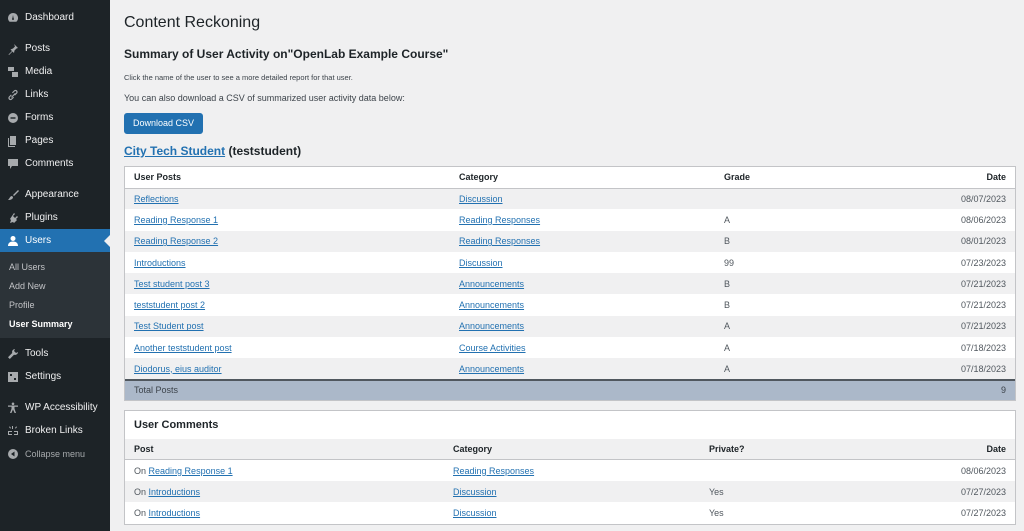  I want to click on settings-icon, so click(13, 377).